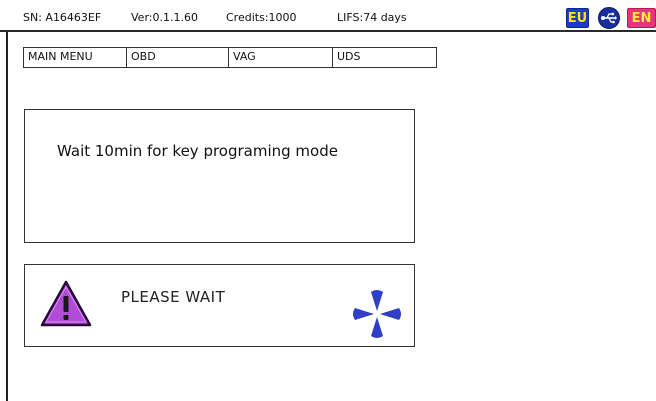 The height and width of the screenshot is (401, 656). Describe the element at coordinates (75, 57) in the screenshot. I see `menu-tab-main-menu: MAIN MENU` at that location.